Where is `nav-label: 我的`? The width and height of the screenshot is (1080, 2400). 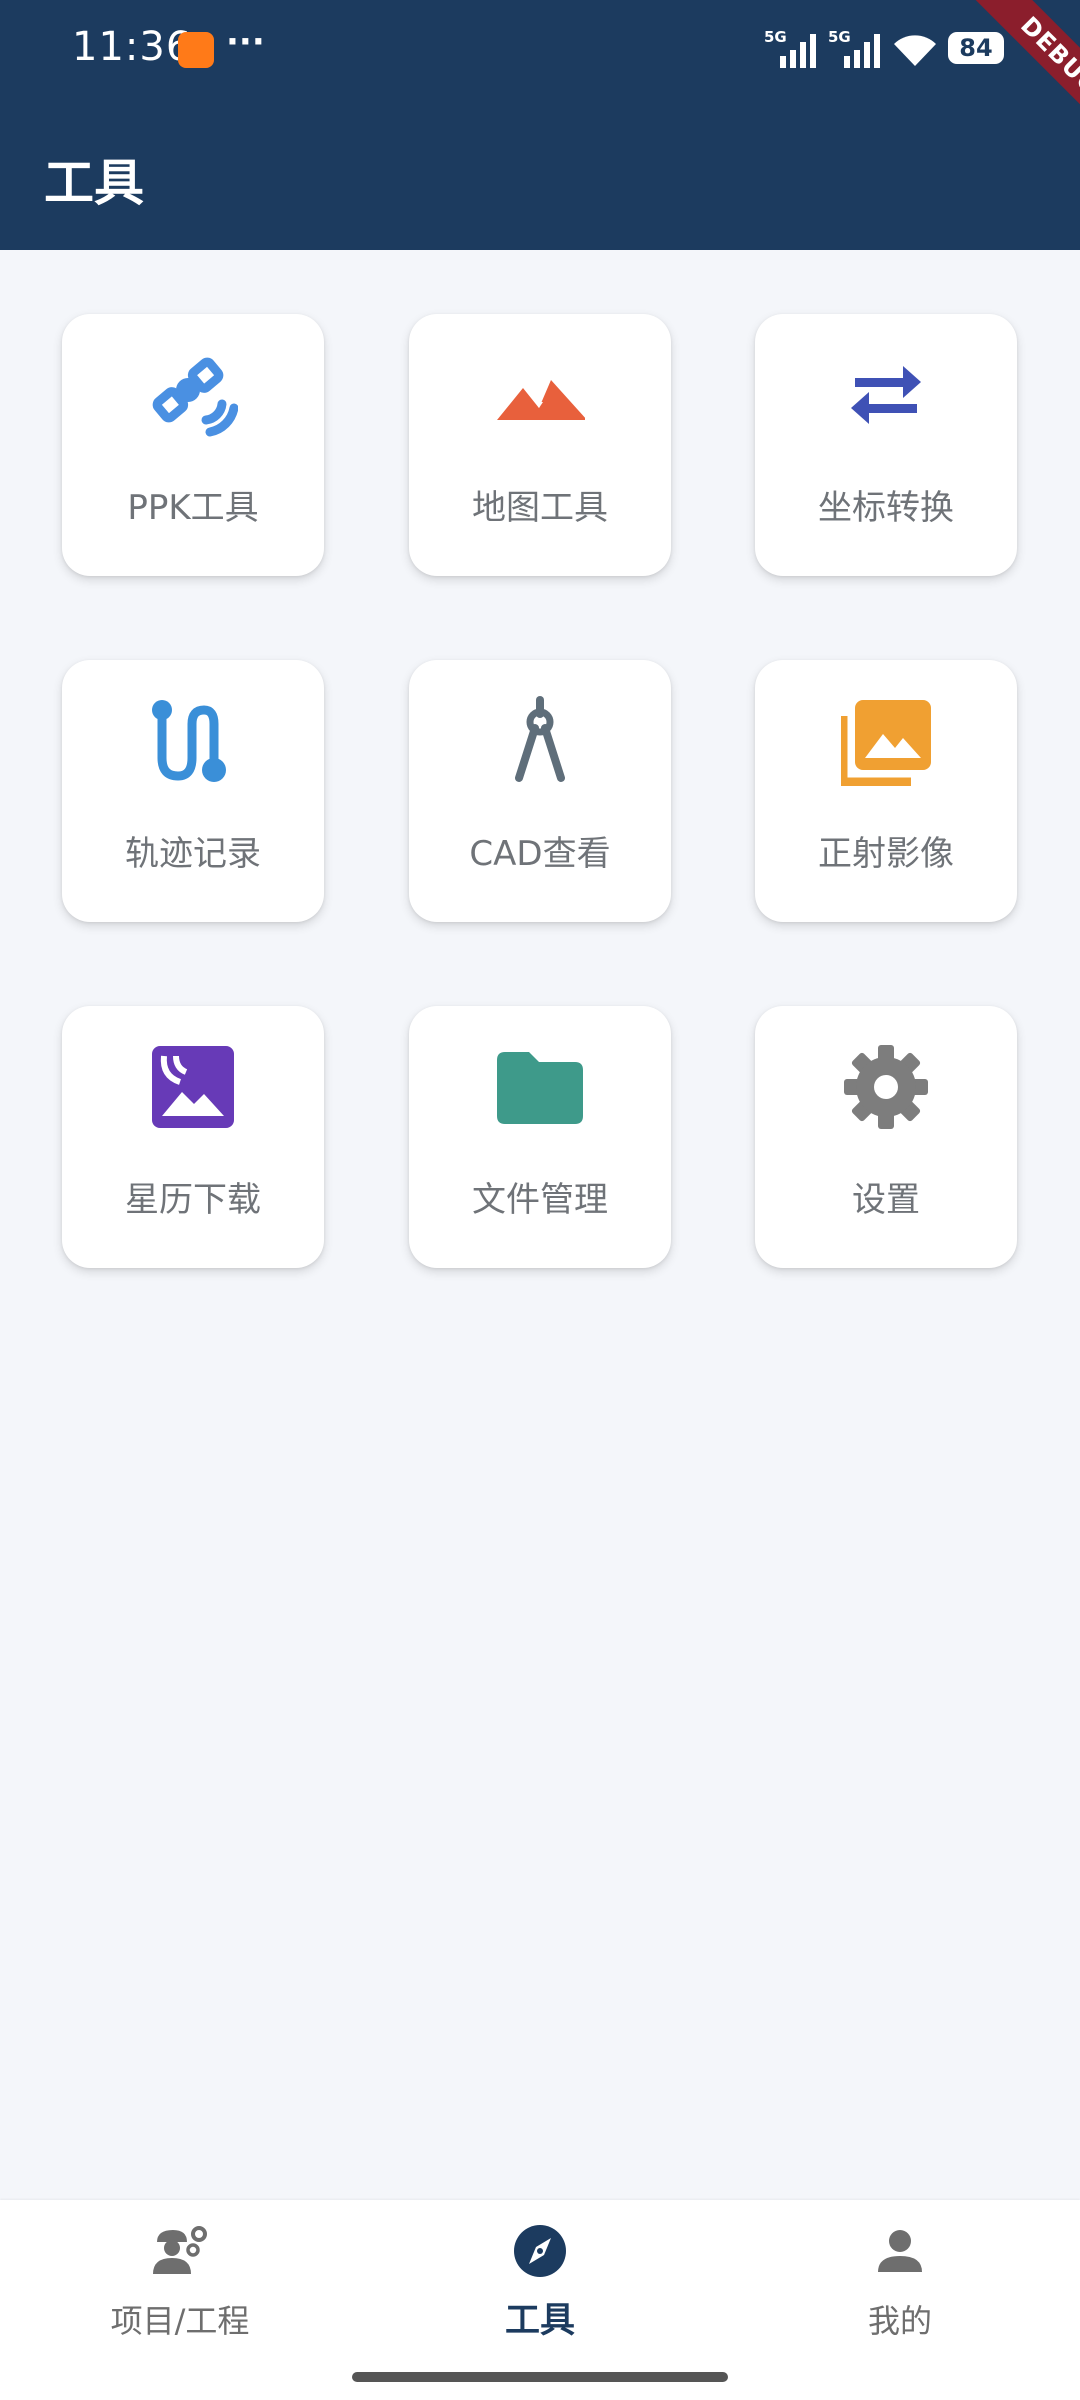
nav-label: 我的 is located at coordinates (899, 2321).